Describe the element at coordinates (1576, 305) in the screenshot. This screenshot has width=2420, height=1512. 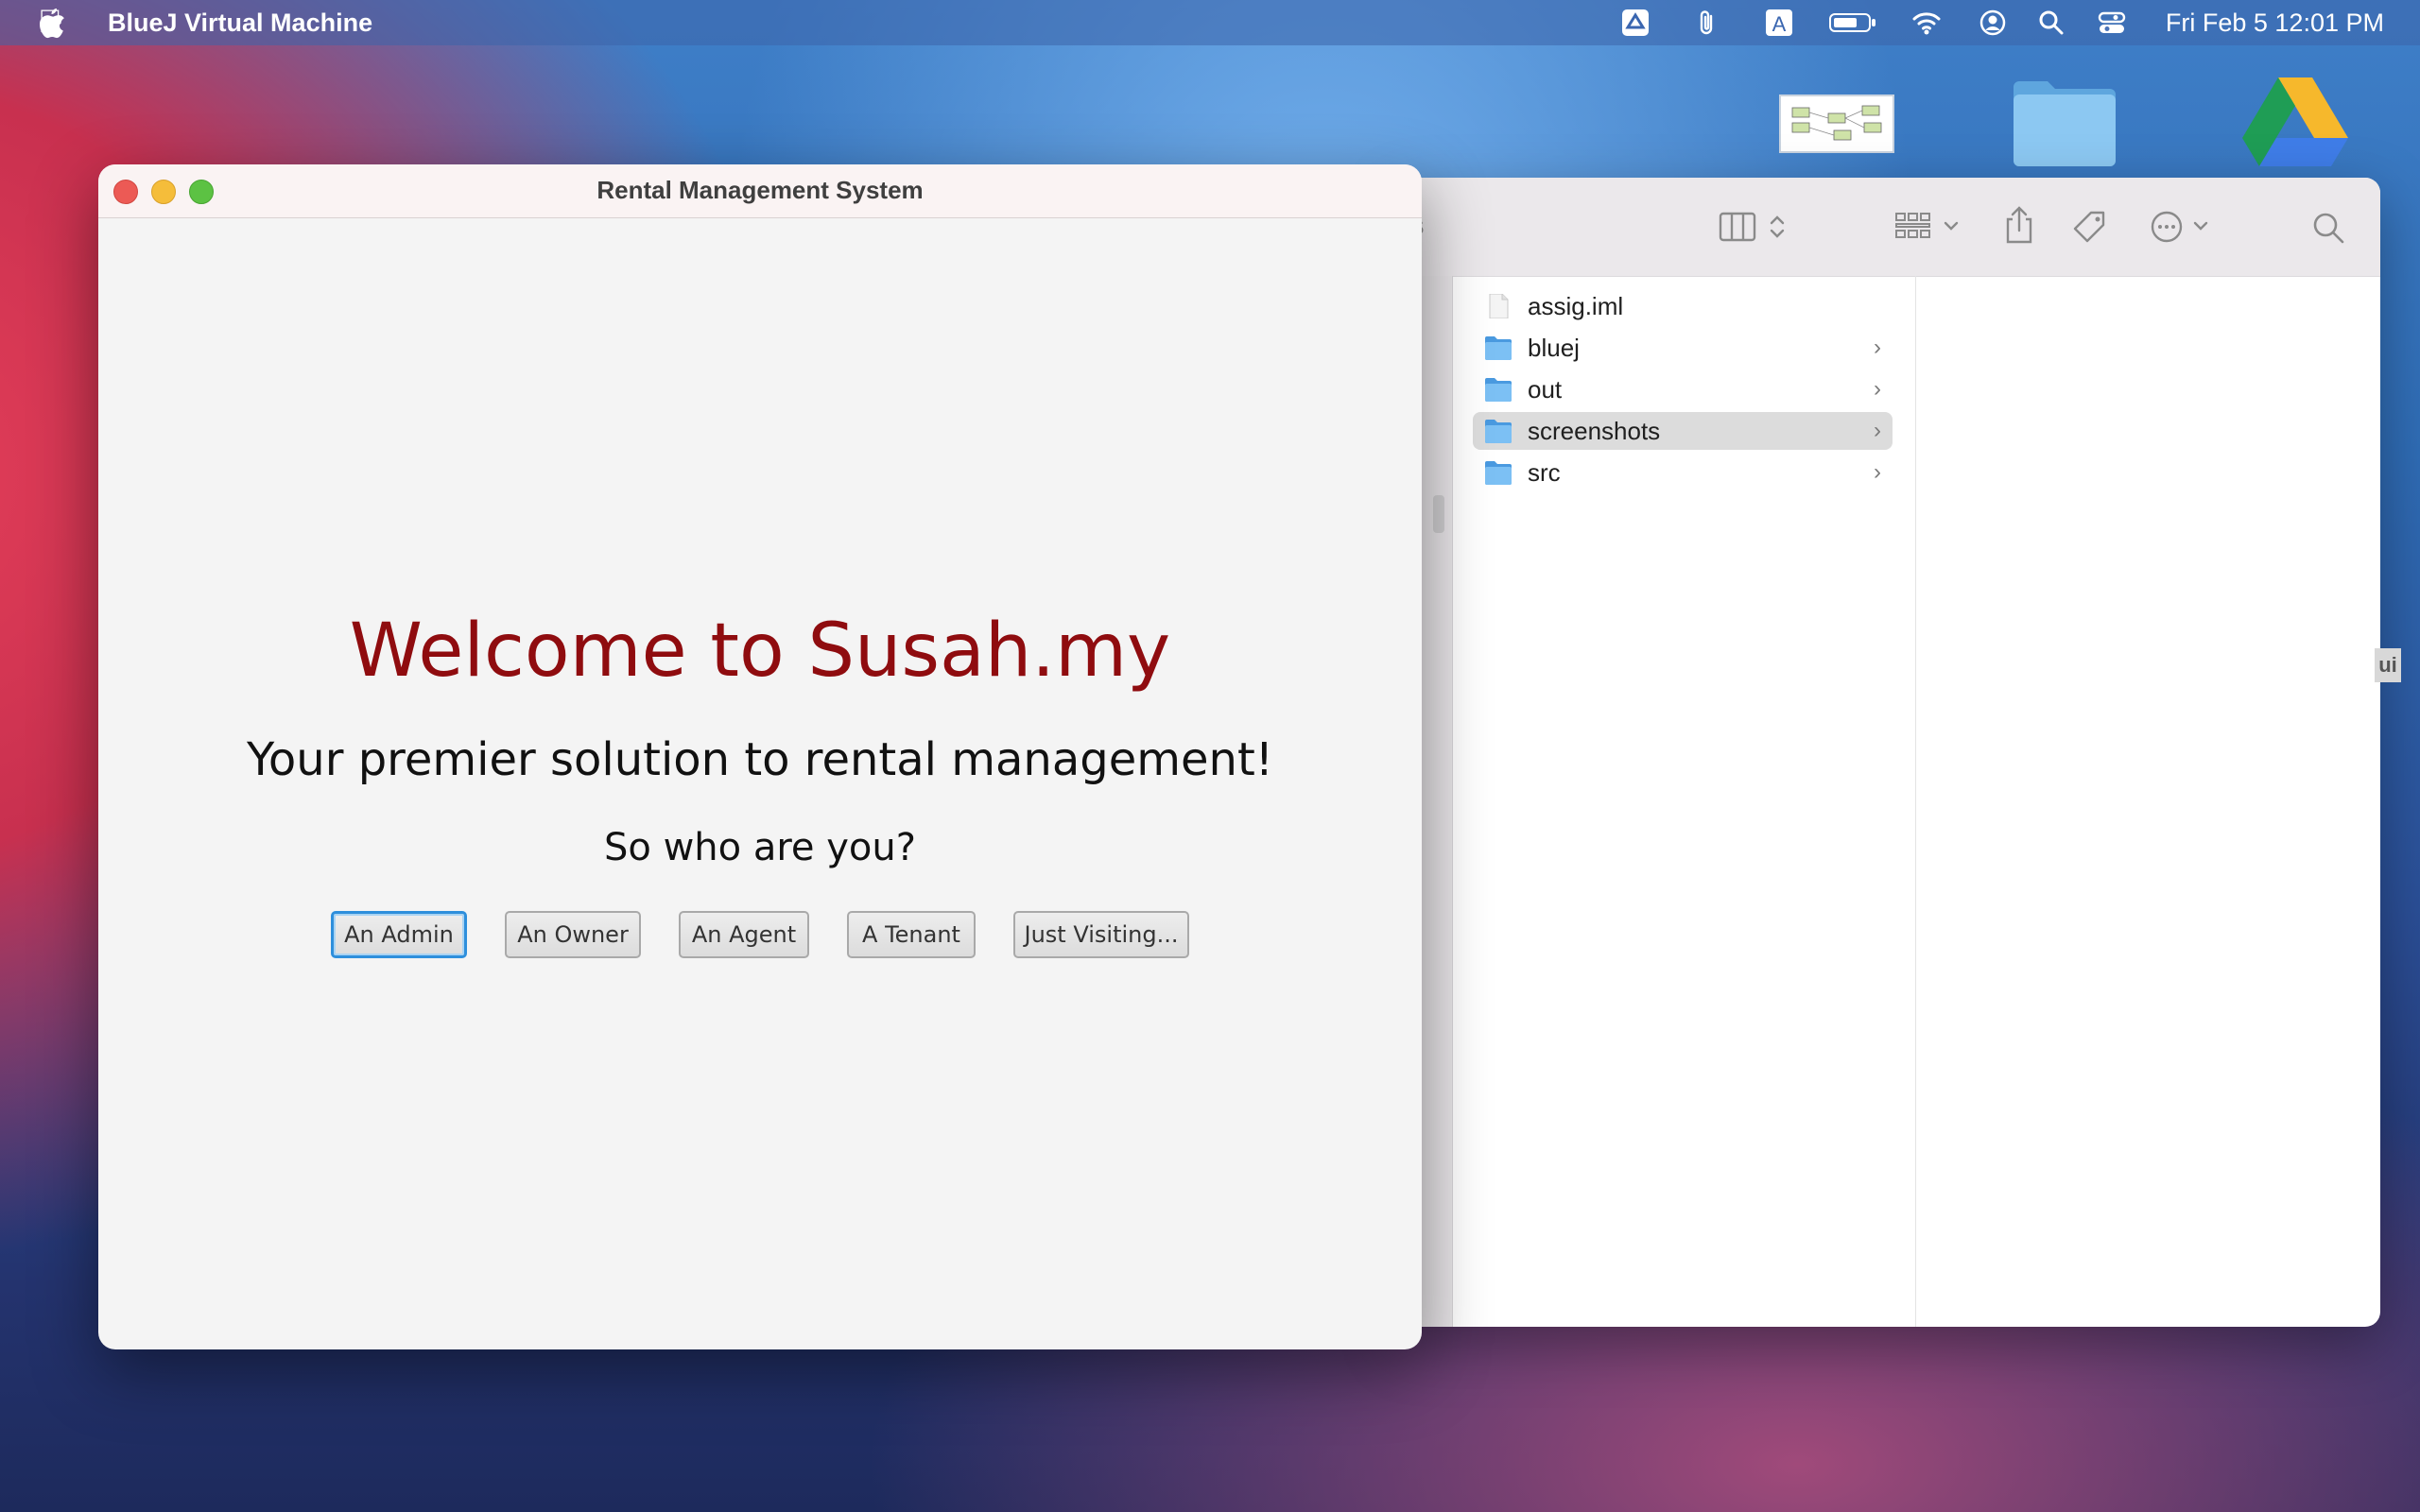
I see `file-name: assig.iml` at that location.